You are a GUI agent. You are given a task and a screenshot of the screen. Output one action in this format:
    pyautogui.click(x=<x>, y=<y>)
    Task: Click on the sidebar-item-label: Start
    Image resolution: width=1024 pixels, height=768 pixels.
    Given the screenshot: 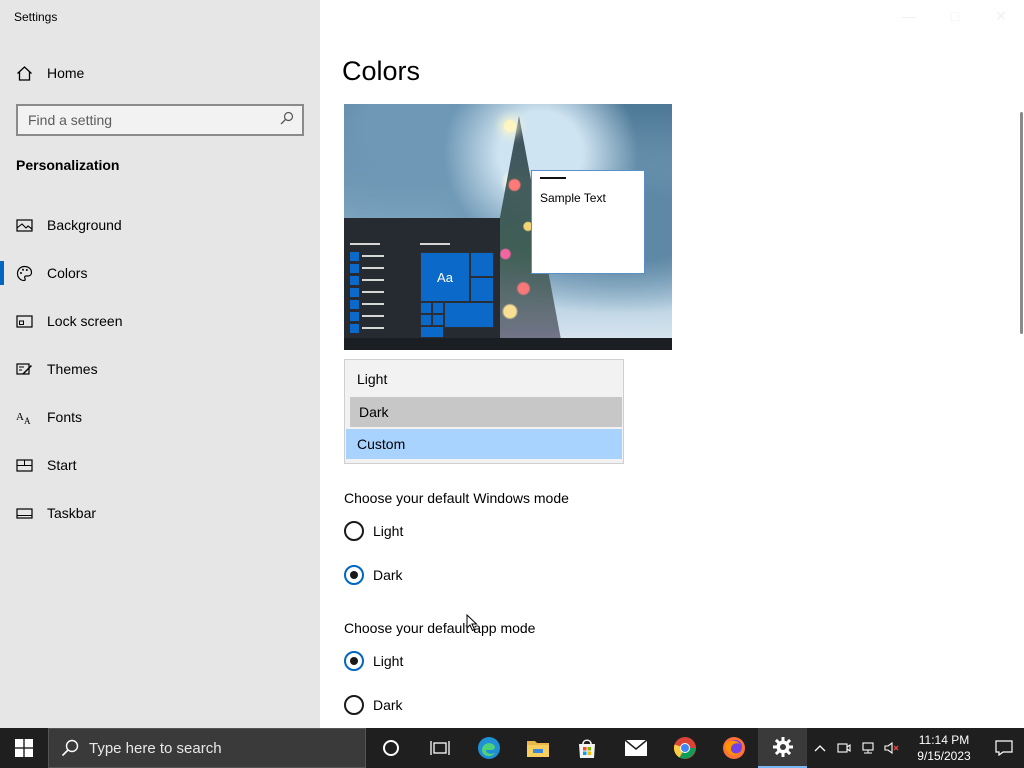 What is the action you would take?
    pyautogui.click(x=62, y=465)
    